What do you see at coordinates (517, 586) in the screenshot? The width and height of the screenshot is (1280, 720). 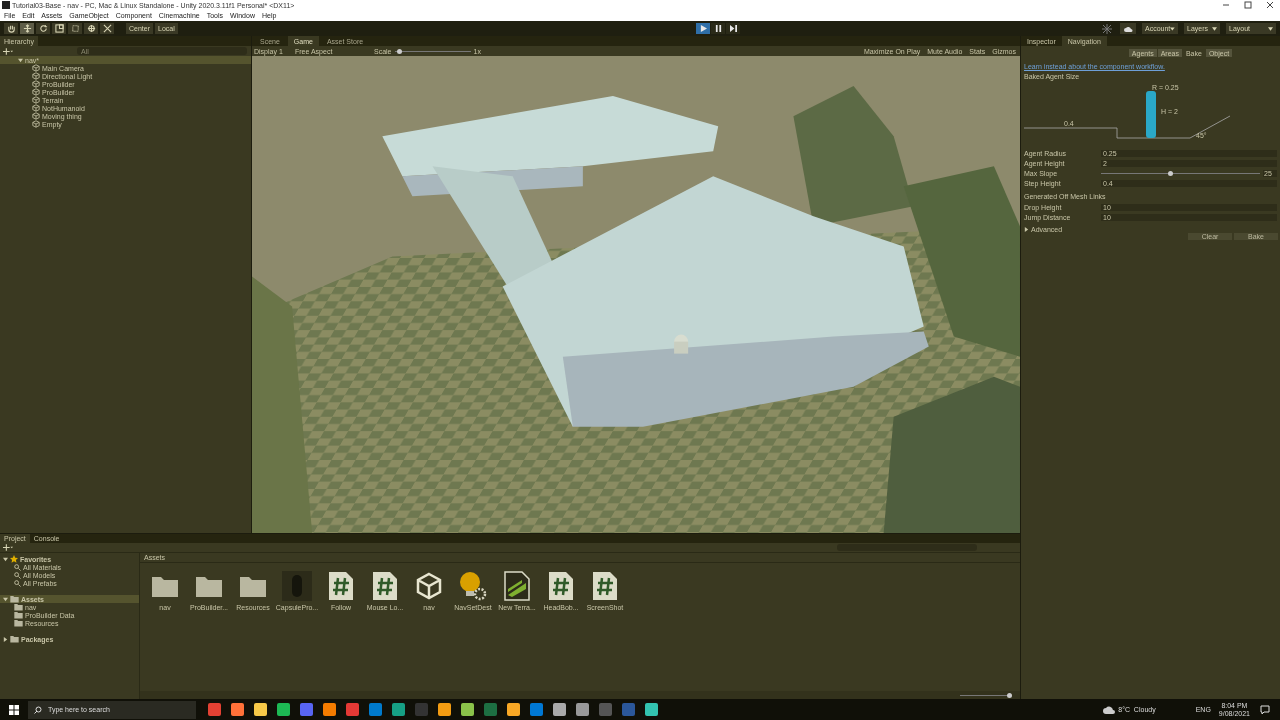 I see `terrain-file-icon` at bounding box center [517, 586].